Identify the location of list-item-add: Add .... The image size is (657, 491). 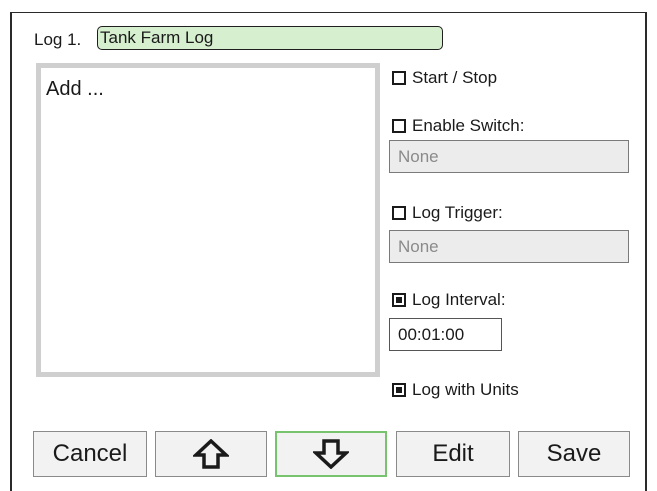
(208, 84).